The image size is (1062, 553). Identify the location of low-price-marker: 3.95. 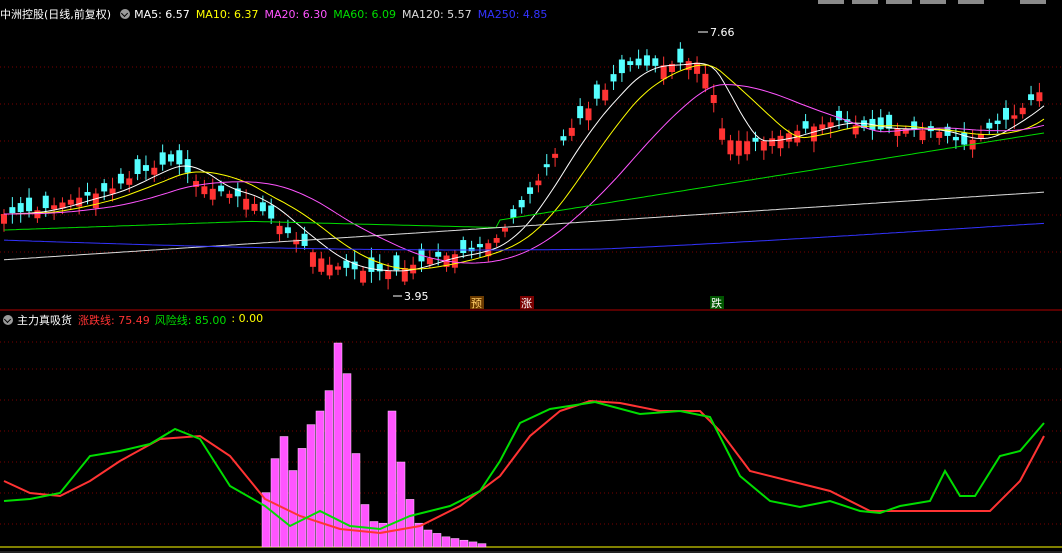
(416, 296).